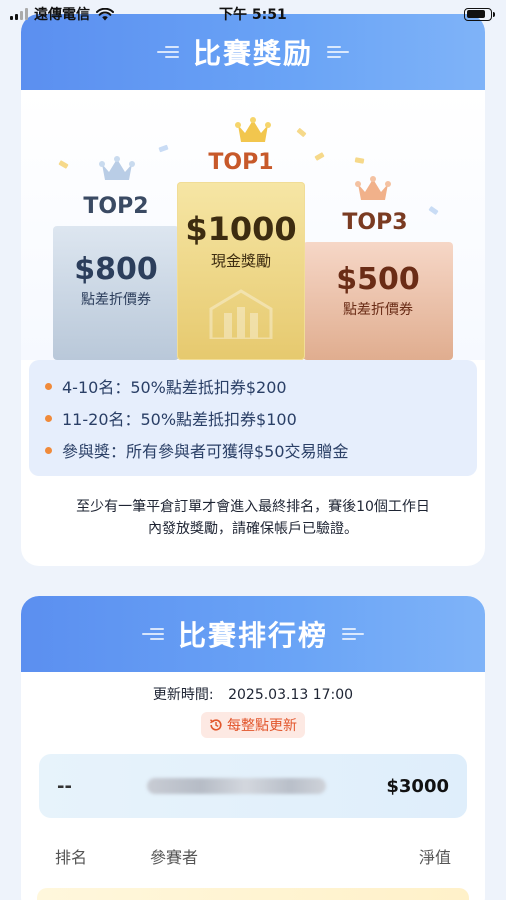 The width and height of the screenshot is (506, 900). Describe the element at coordinates (375, 222) in the screenshot. I see `rank-label-top3: TOP3` at that location.